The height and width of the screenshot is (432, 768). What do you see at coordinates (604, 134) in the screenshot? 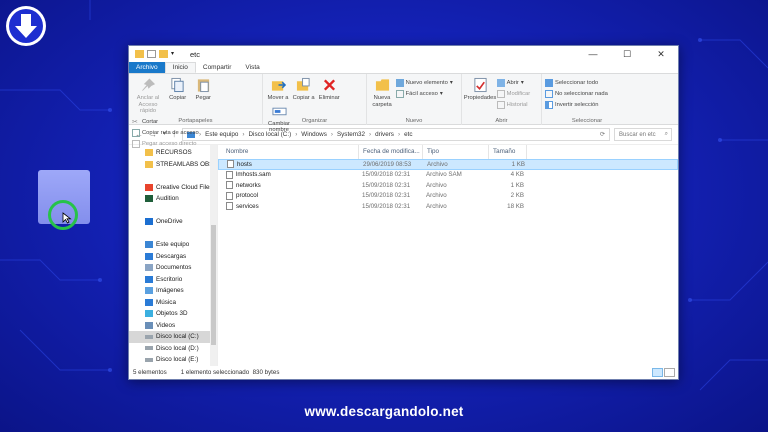
I see `refresh-icon: ⟳` at bounding box center [604, 134].